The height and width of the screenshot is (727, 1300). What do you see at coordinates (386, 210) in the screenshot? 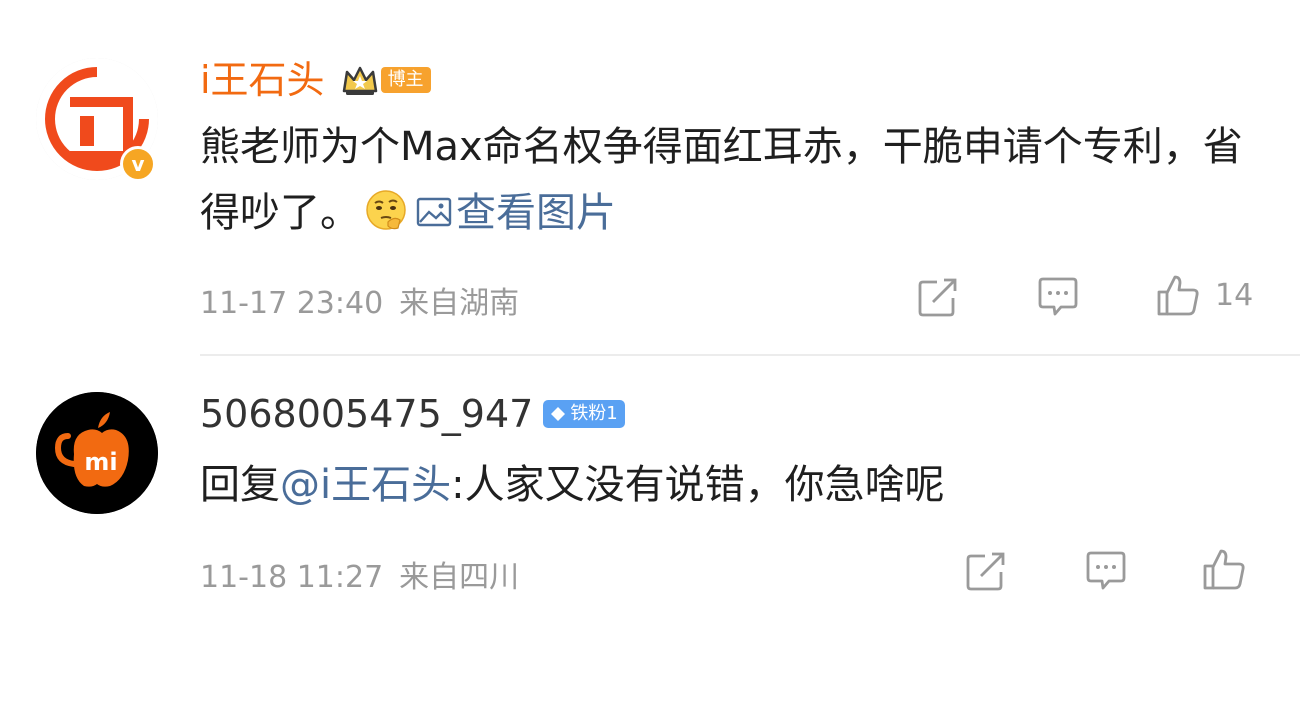
I see `thinking-emoji-icon` at bounding box center [386, 210].